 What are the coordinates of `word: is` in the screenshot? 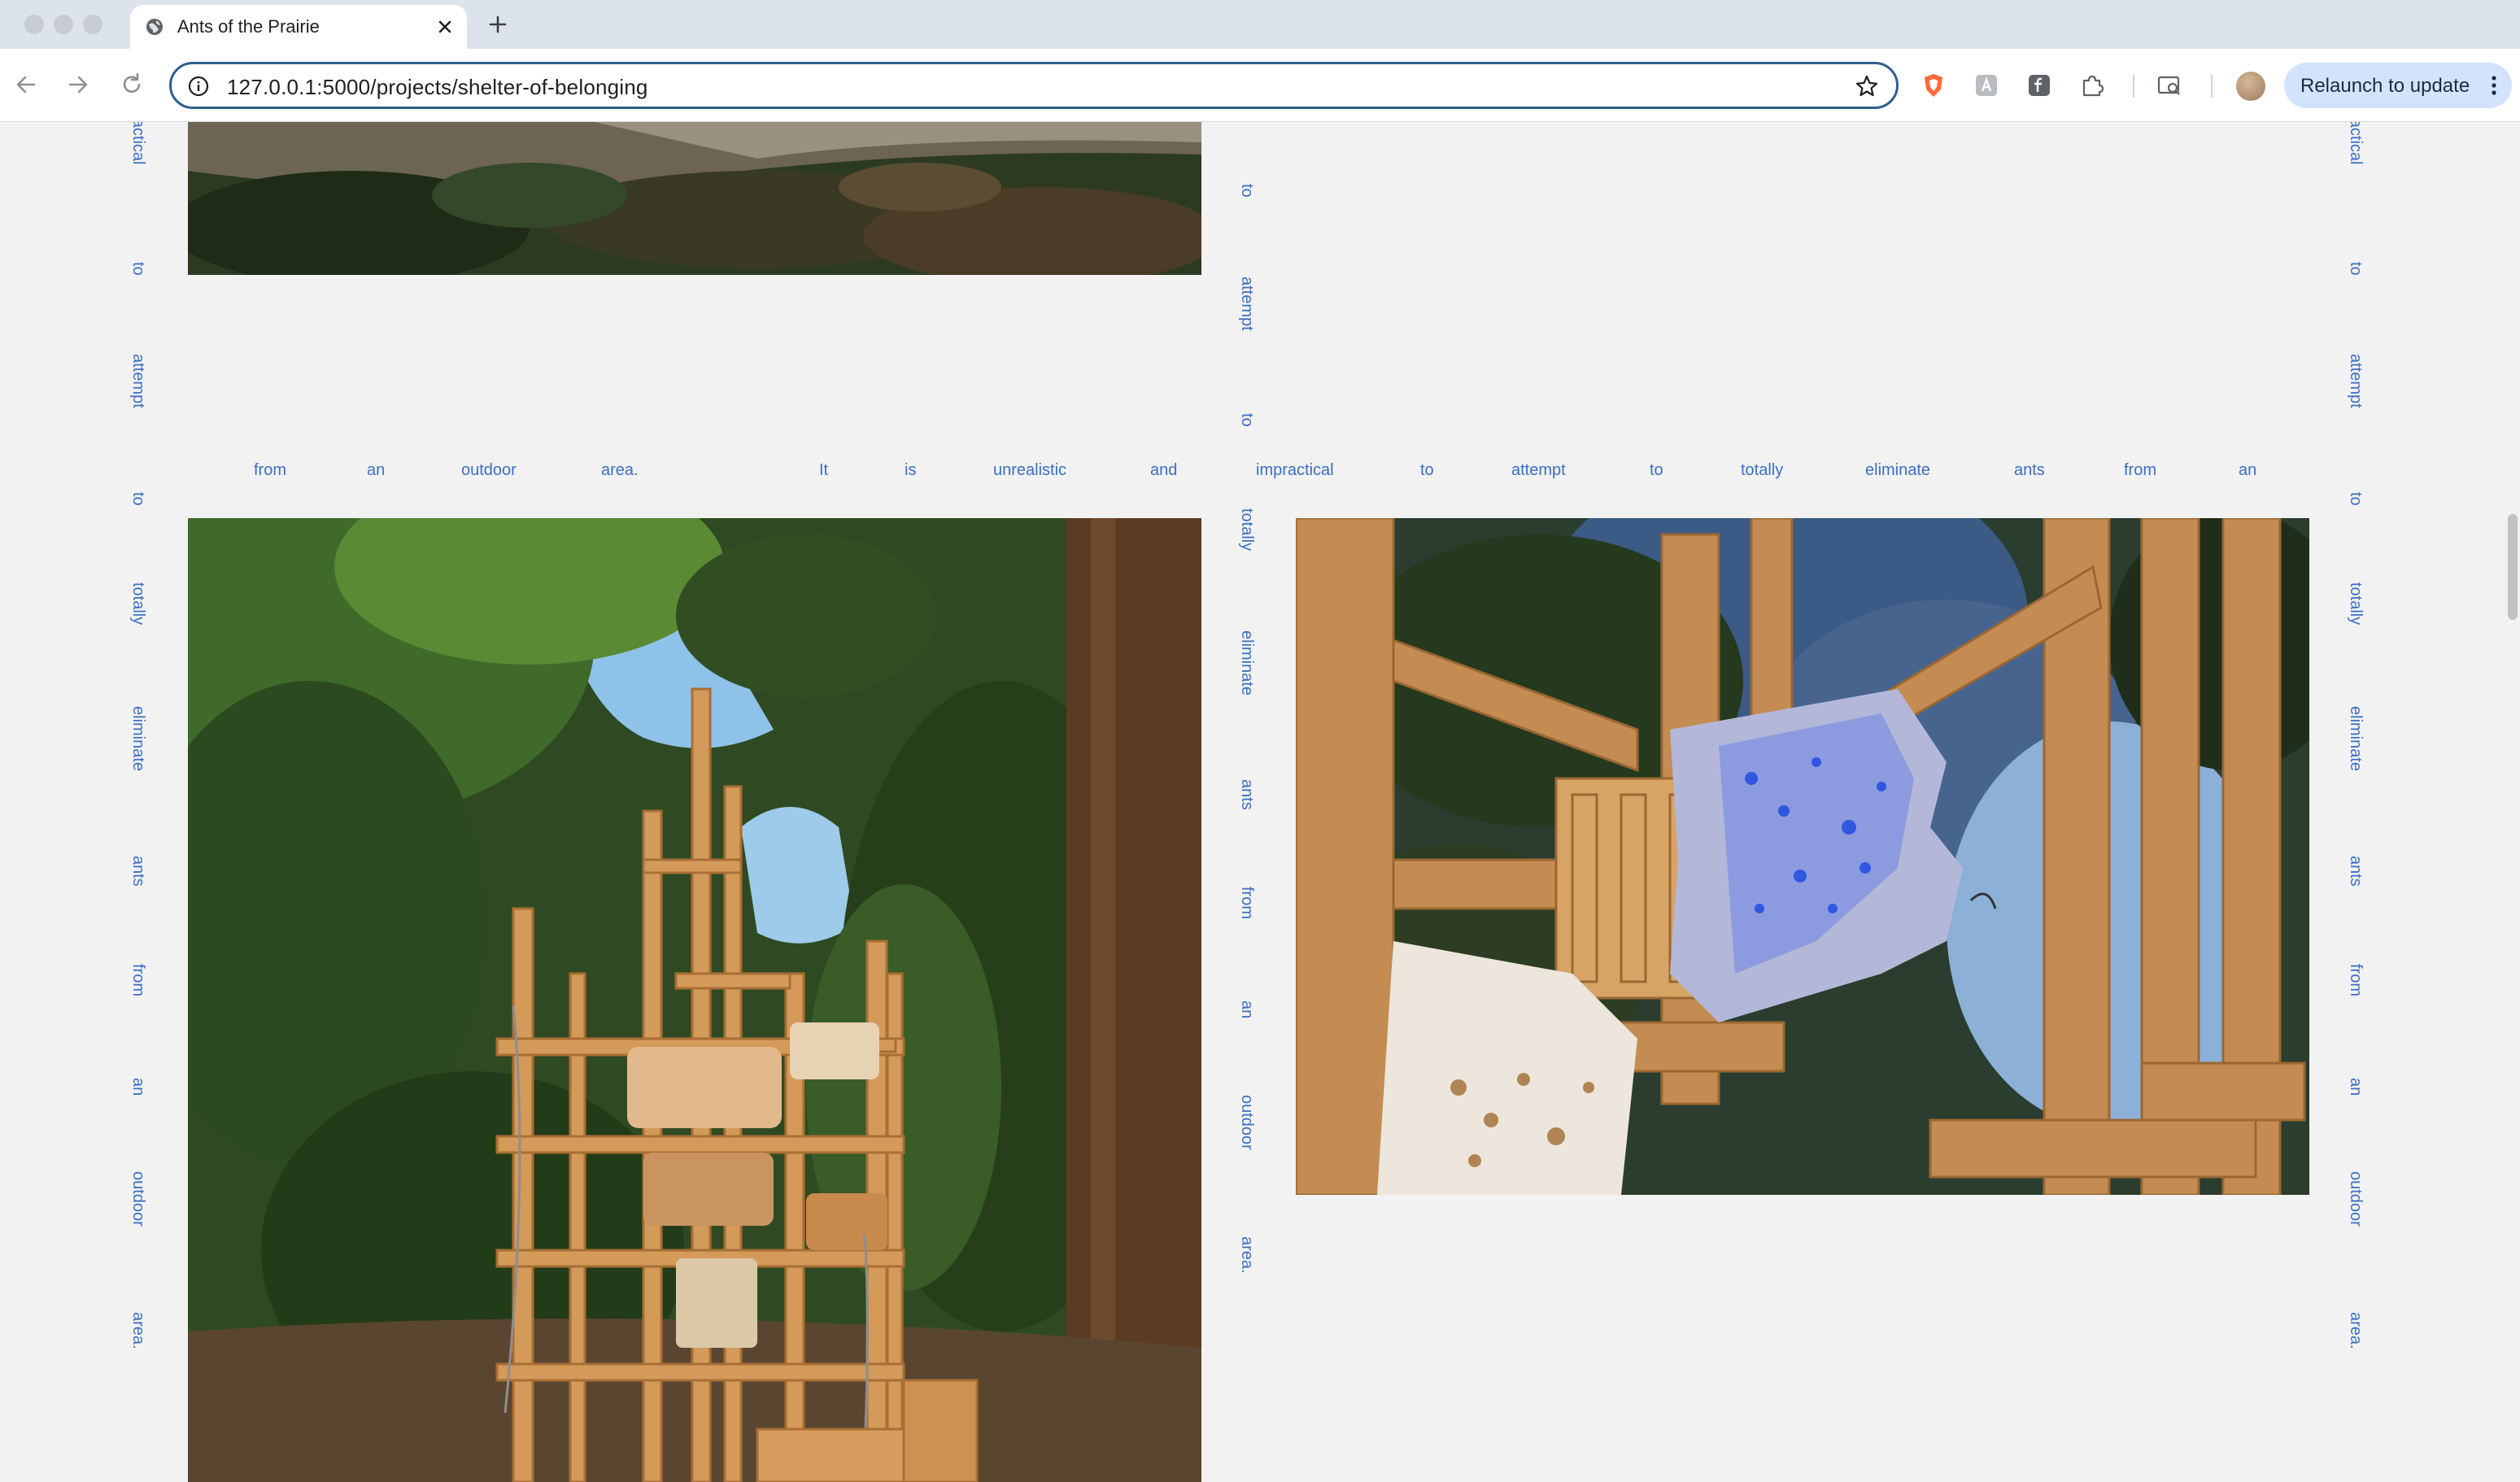 It's located at (911, 470).